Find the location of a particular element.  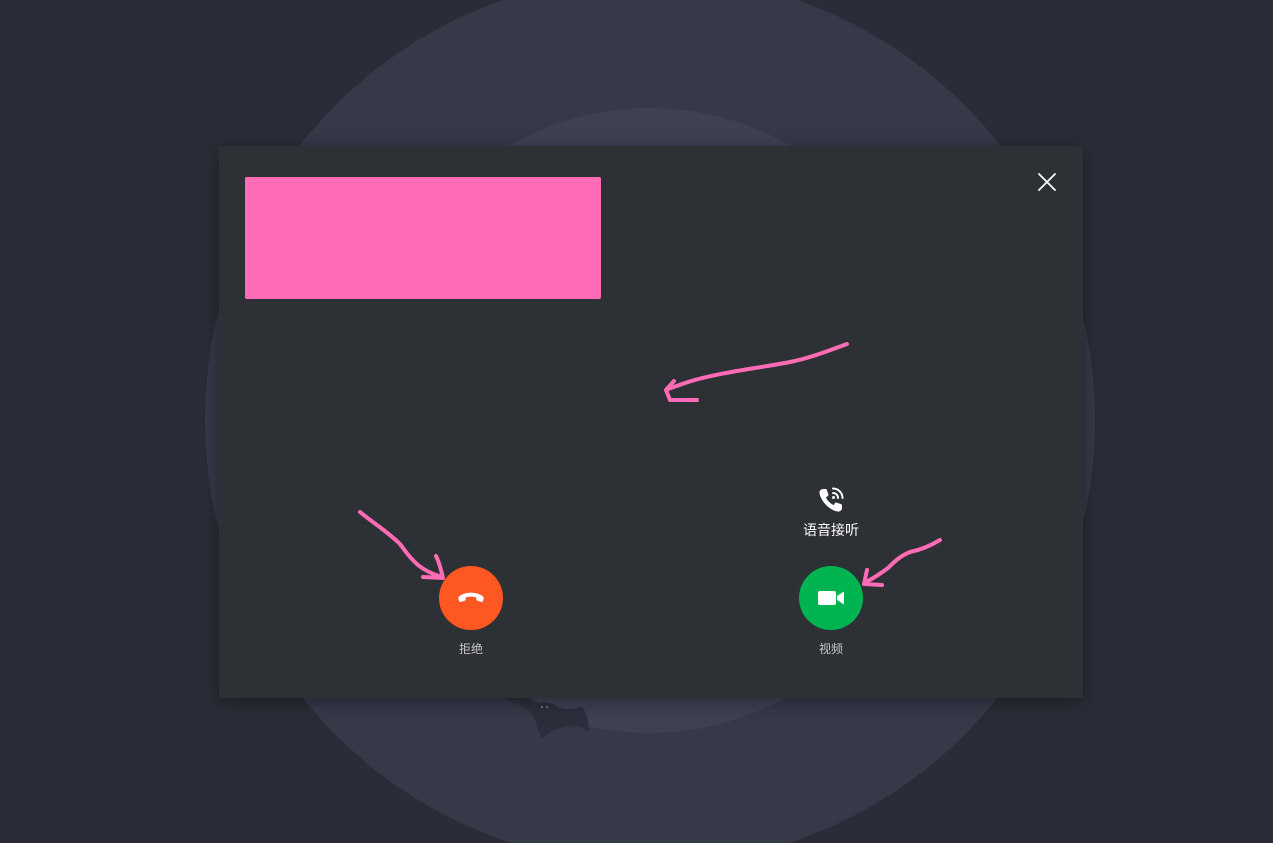

phone-ringing-icon is located at coordinates (831, 499).